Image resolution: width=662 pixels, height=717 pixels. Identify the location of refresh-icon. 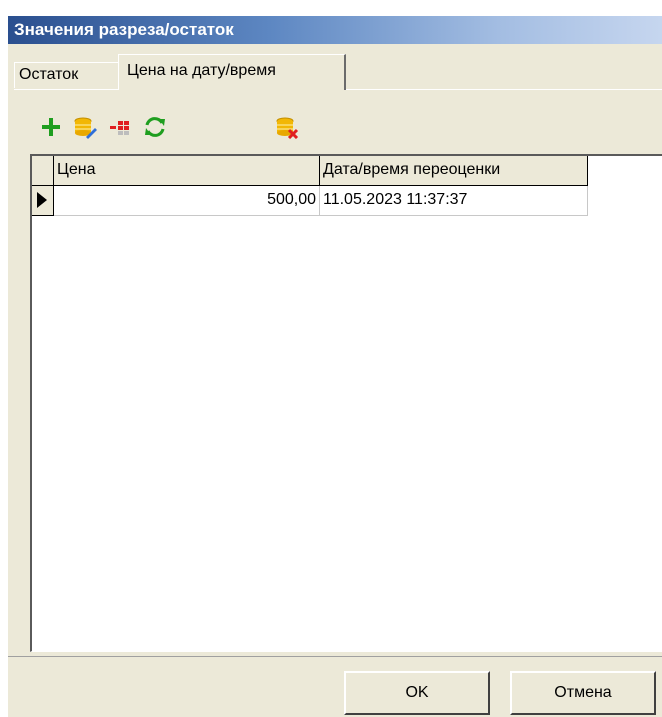
(155, 127).